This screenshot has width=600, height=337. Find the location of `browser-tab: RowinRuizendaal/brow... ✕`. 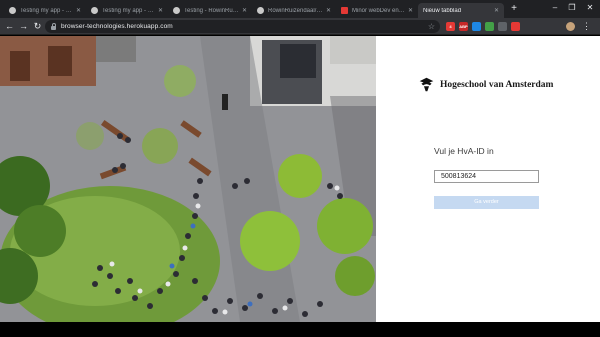

browser-tab: RowinRuizendaal/brow... ✕ is located at coordinates (294, 10).